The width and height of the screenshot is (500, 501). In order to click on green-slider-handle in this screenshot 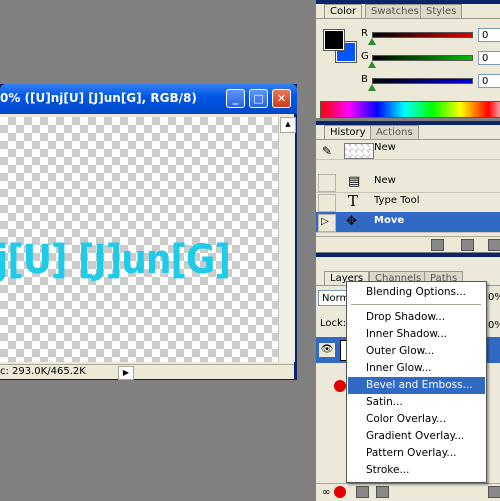, I will do `click(372, 64)`.